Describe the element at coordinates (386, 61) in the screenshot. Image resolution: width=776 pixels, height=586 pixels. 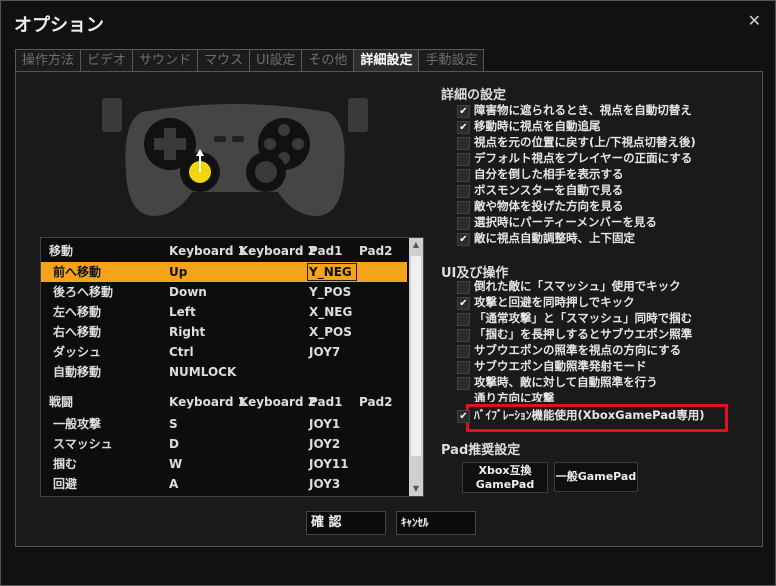
I see `tab-advanced: 詳細設定` at that location.